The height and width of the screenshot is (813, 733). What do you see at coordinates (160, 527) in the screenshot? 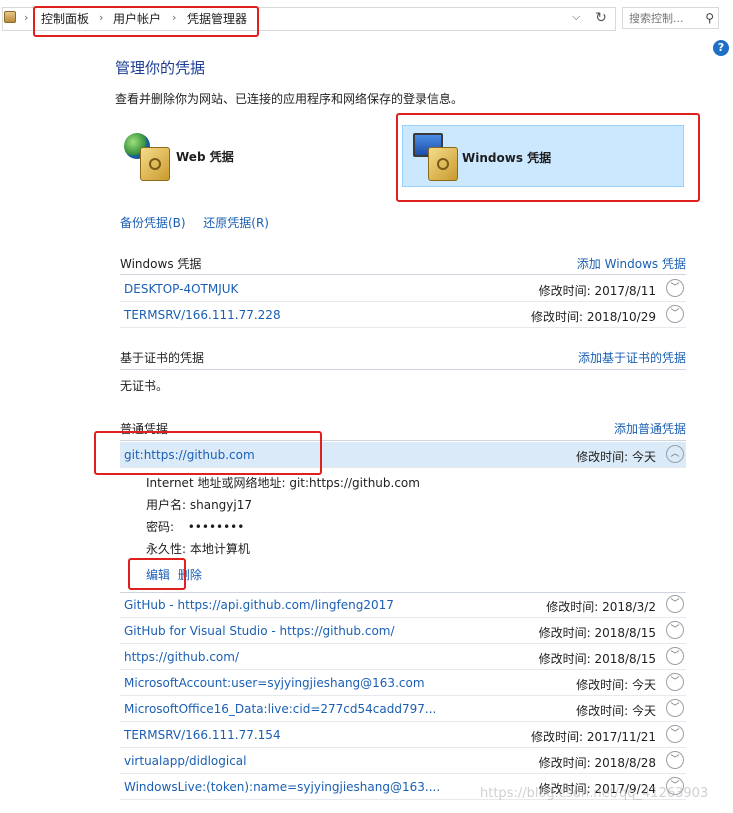
I see `password-label: 密码:` at bounding box center [160, 527].